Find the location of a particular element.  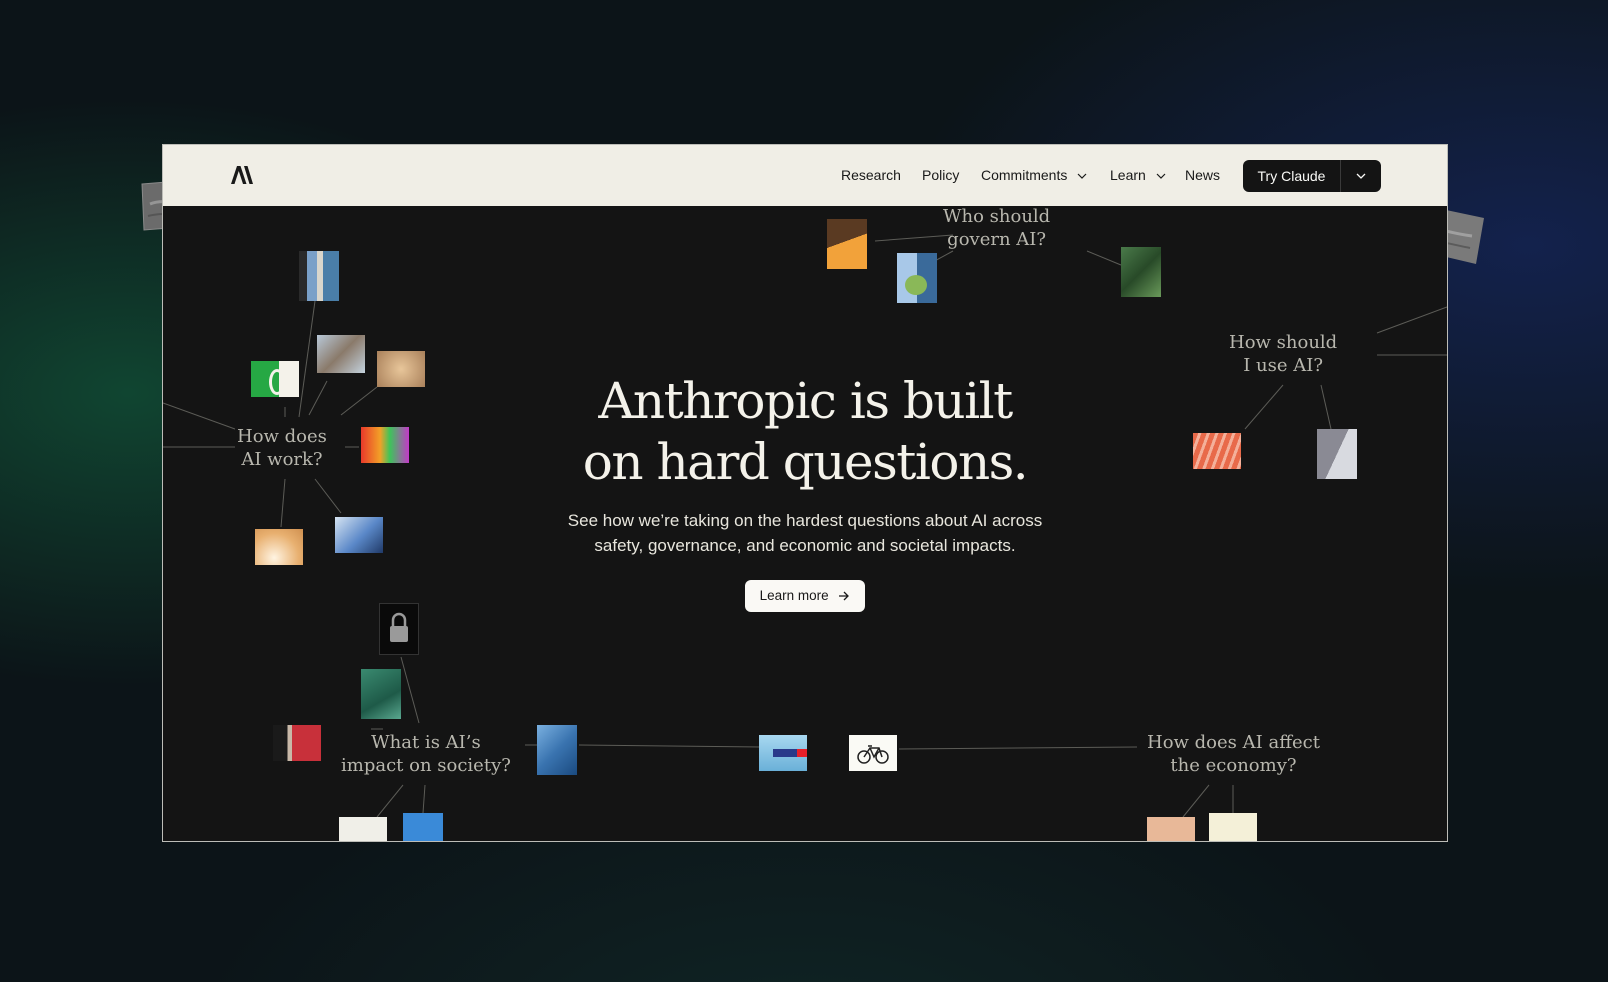

question-who-should-govern-ai: Who should govern AI? is located at coordinates (996, 228).